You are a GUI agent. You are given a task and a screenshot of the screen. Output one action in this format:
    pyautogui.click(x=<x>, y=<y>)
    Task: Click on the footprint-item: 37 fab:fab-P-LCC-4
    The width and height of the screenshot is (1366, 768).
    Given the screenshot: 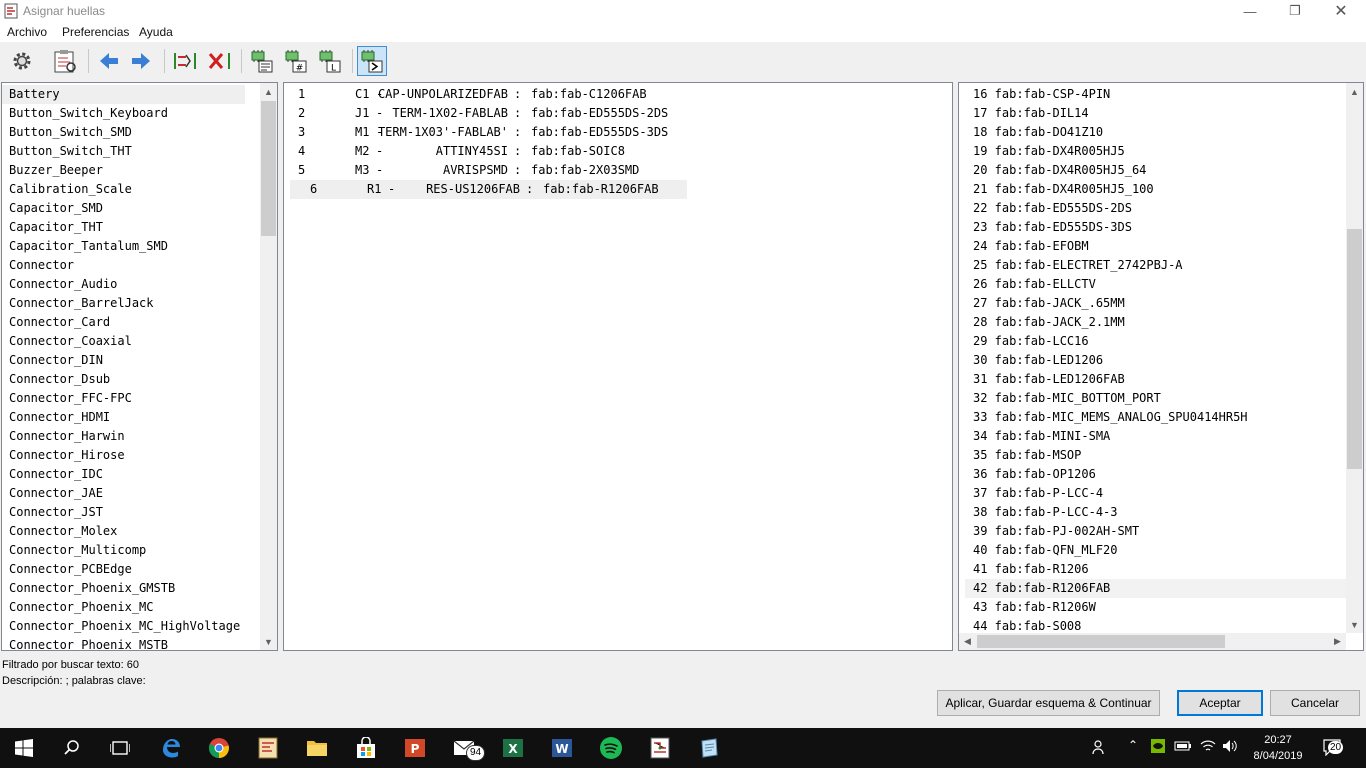 What is the action you would take?
    pyautogui.click(x=1153, y=493)
    